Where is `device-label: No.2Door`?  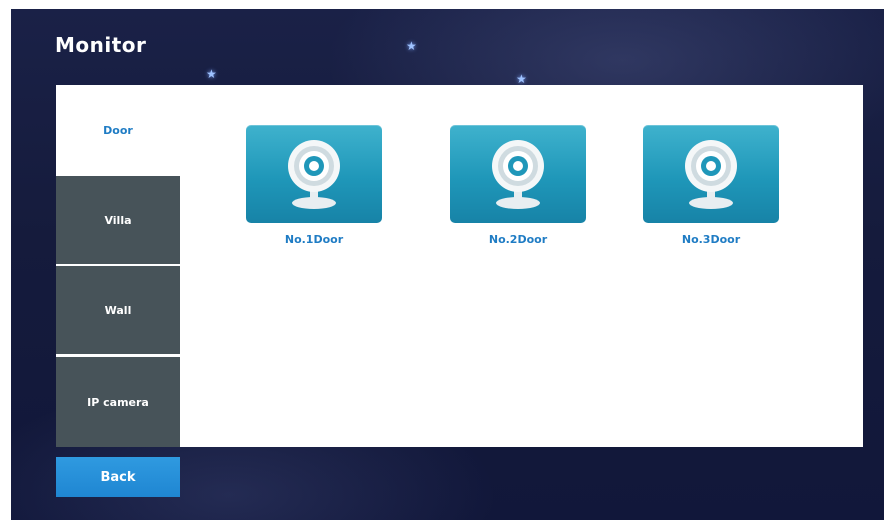
device-label: No.2Door is located at coordinates (518, 239).